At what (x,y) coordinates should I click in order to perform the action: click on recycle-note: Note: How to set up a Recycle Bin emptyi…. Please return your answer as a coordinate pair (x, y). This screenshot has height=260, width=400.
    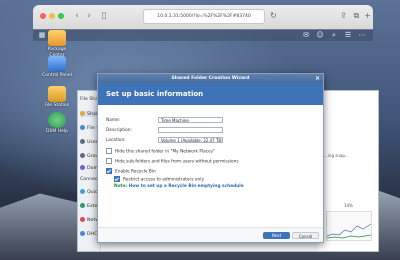
    Looking at the image, I should click on (179, 186).